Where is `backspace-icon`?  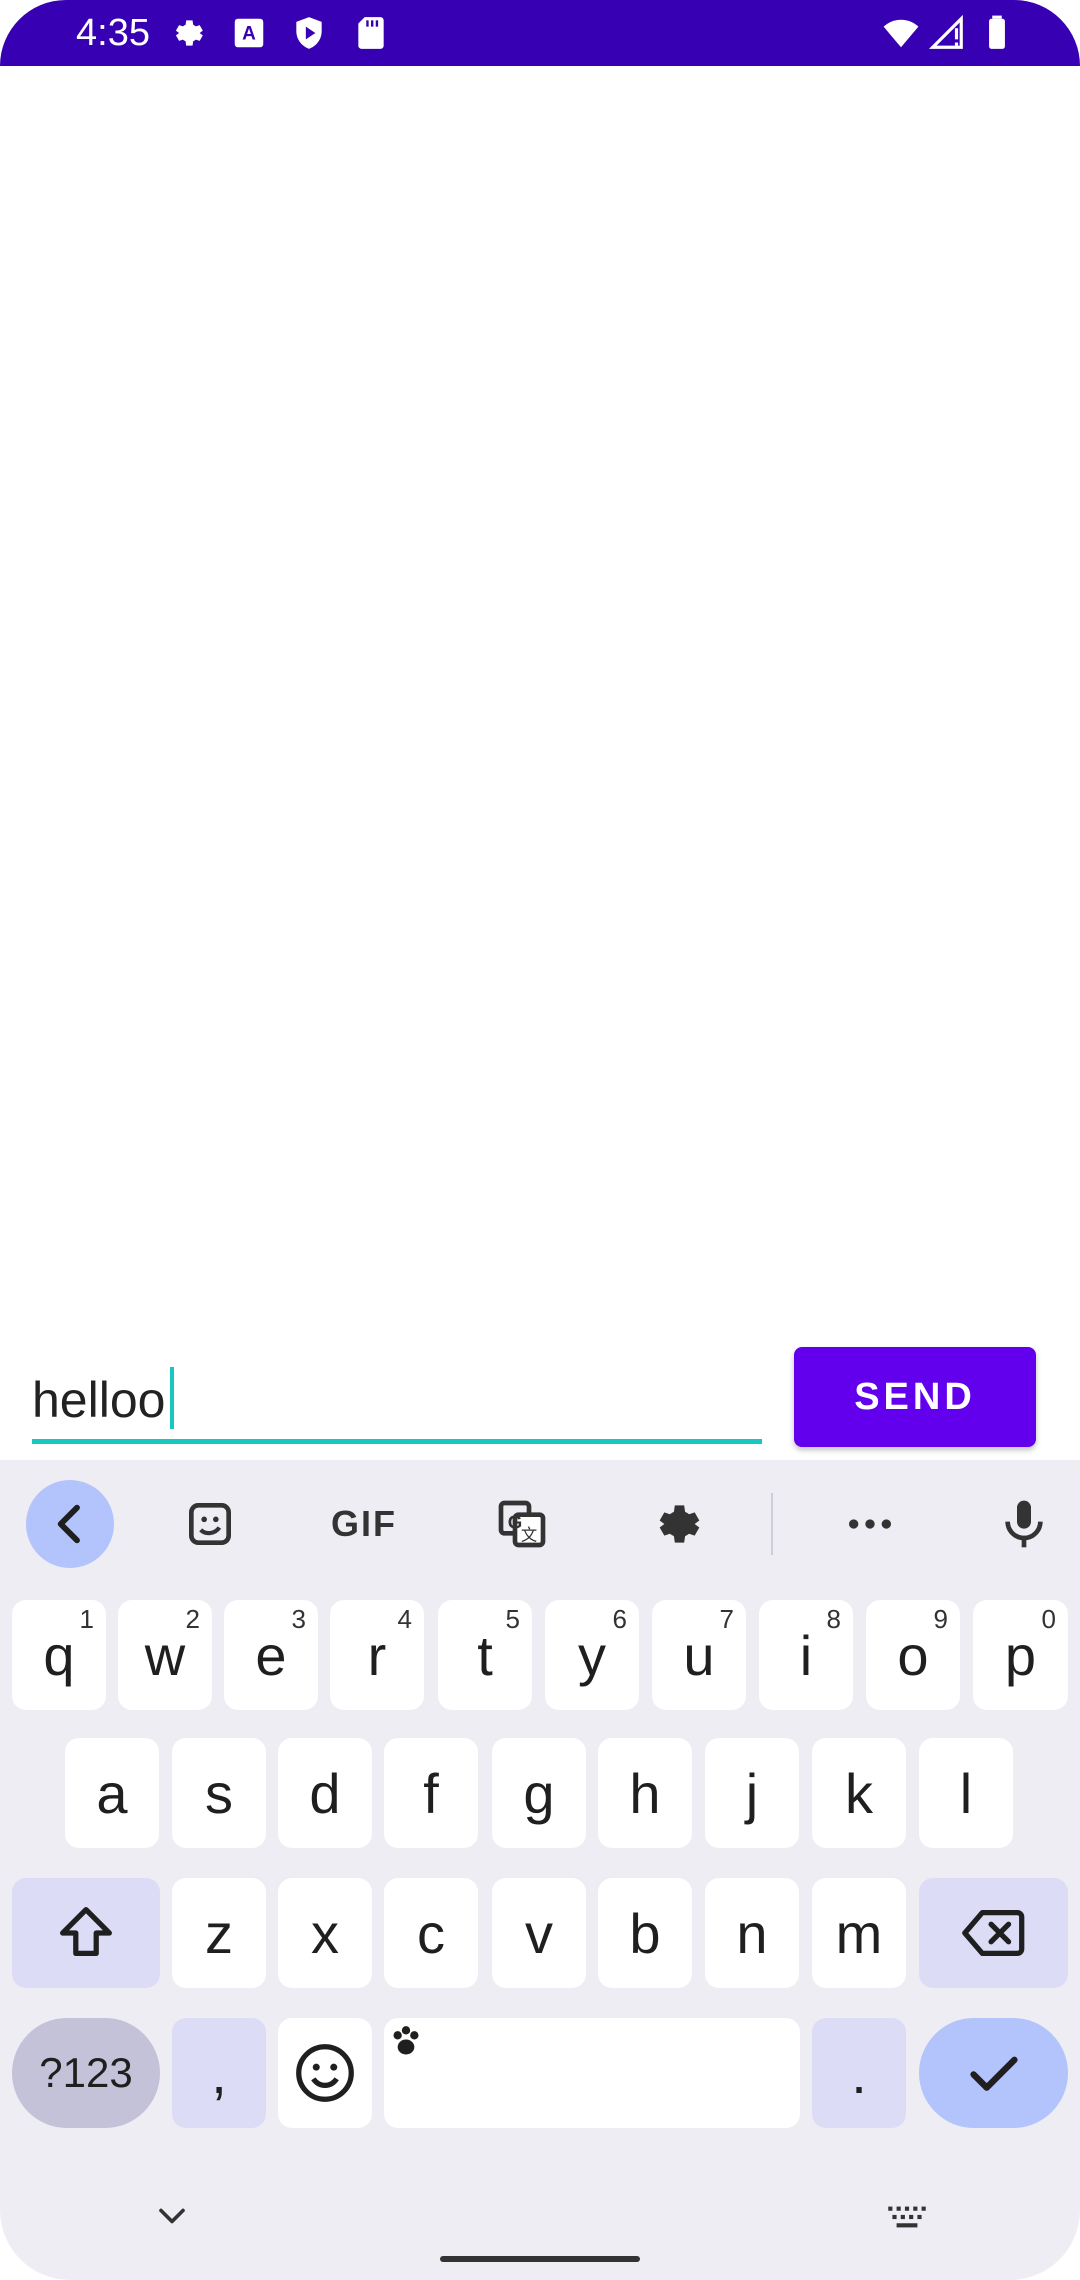
backspace-icon is located at coordinates (992, 1933).